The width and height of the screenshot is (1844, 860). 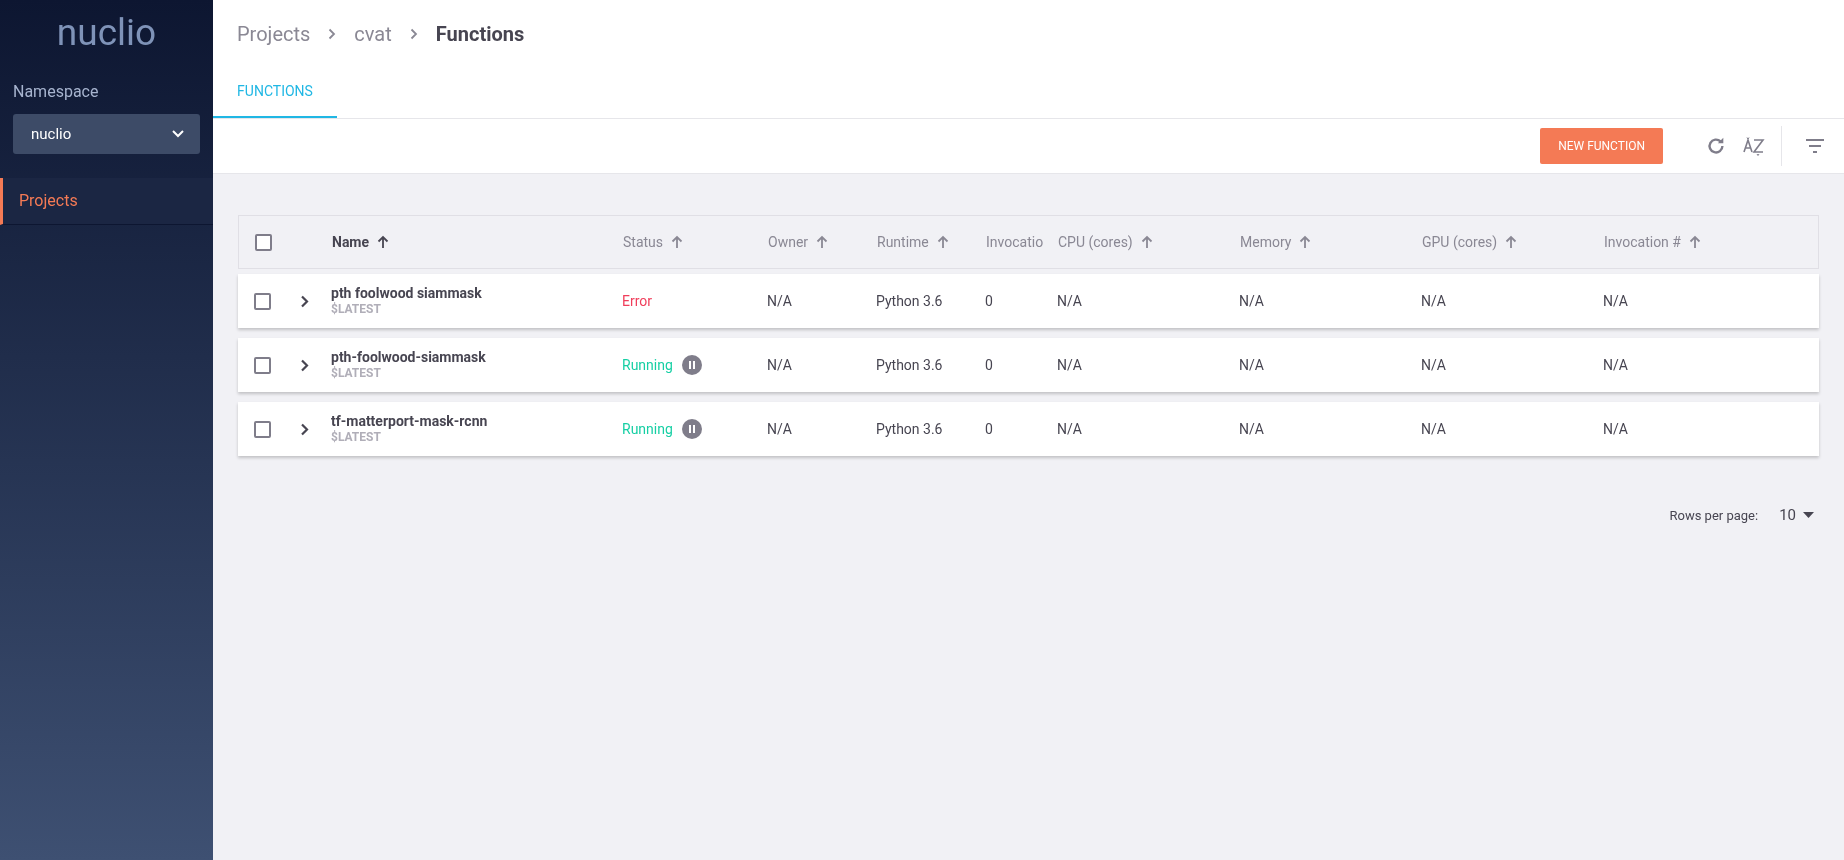 I want to click on function-name: tf-matterport-mask-rcnn, so click(x=410, y=421).